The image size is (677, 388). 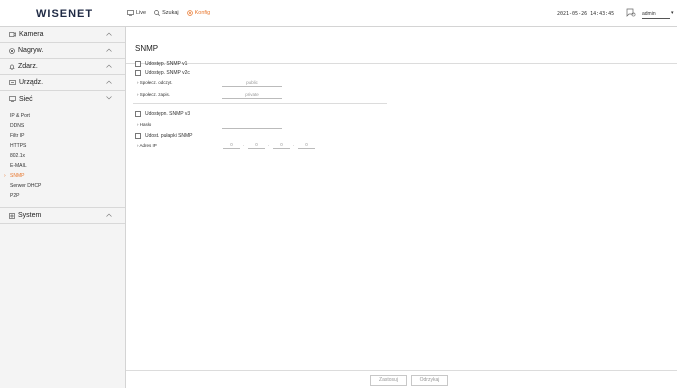 What do you see at coordinates (62, 35) in the screenshot?
I see `sidebar-item-camera: Kamera` at bounding box center [62, 35].